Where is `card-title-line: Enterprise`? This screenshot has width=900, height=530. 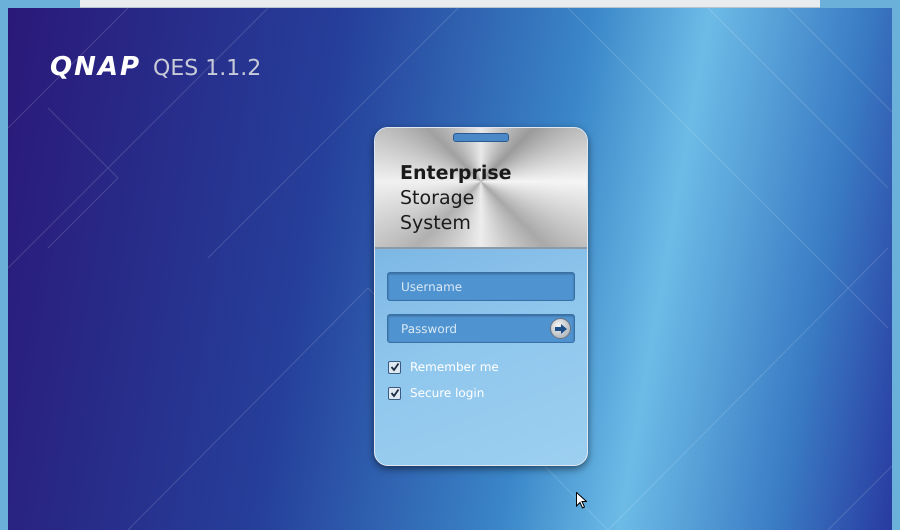
card-title-line: Enterprise is located at coordinates (456, 173).